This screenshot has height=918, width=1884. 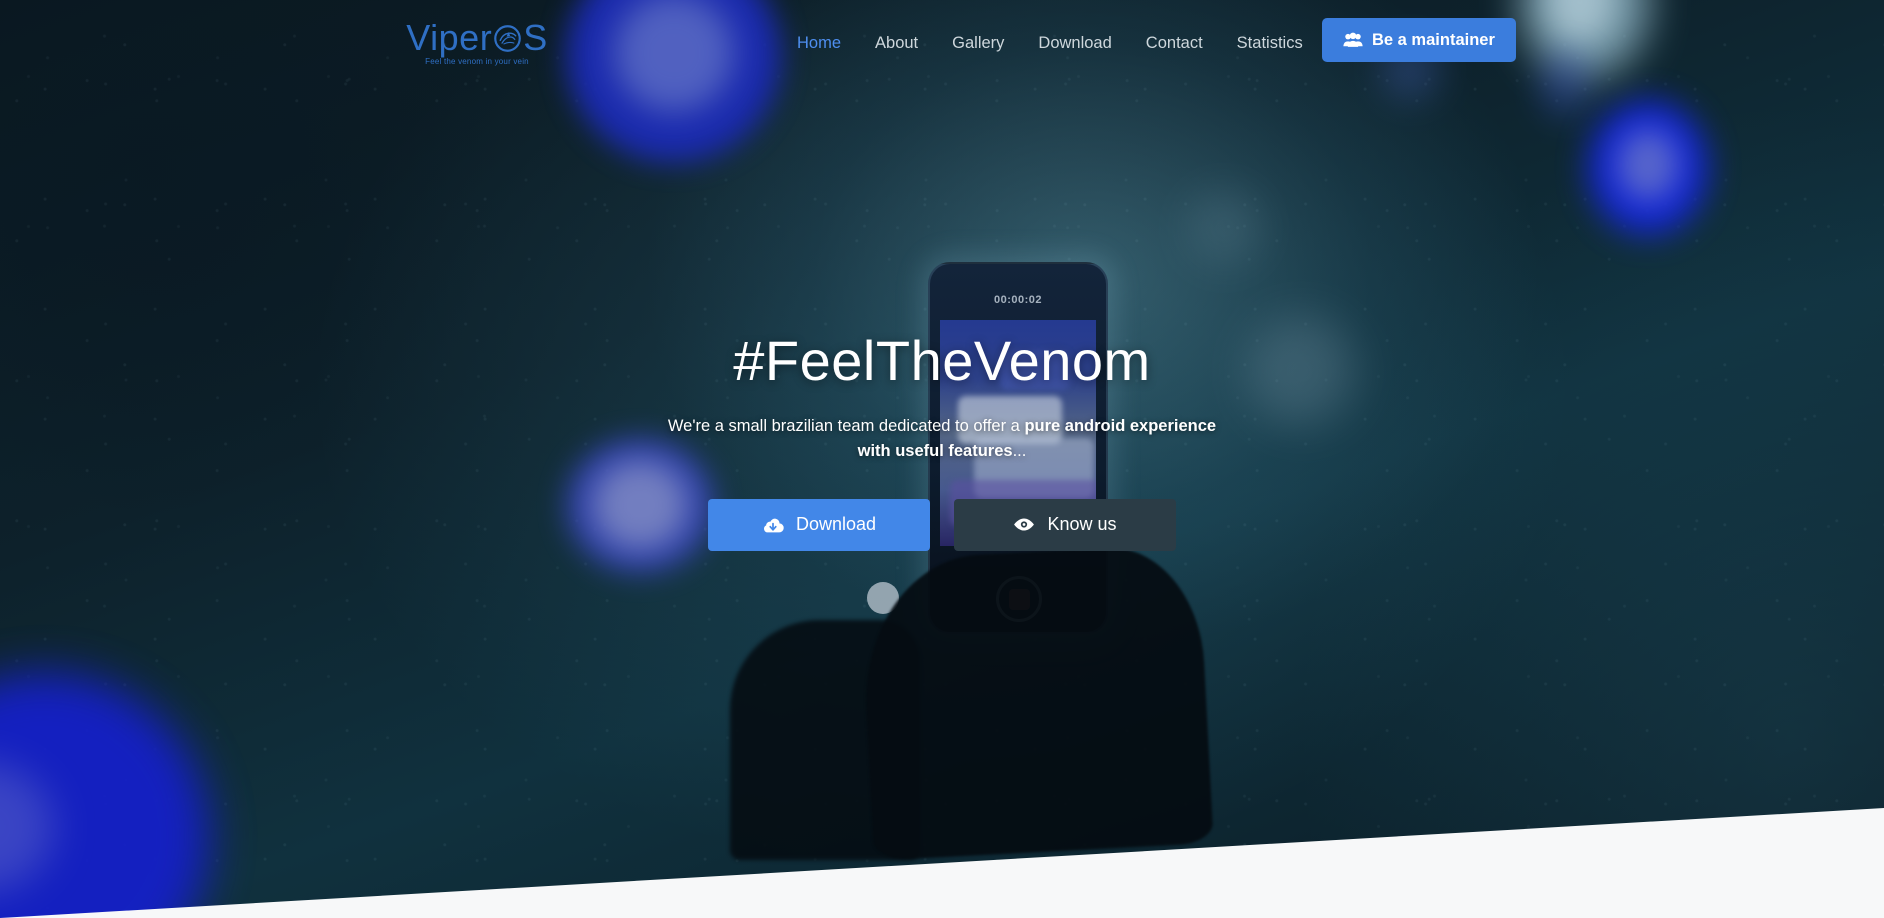 I want to click on viper-circle-logo-icon, so click(x=507, y=38).